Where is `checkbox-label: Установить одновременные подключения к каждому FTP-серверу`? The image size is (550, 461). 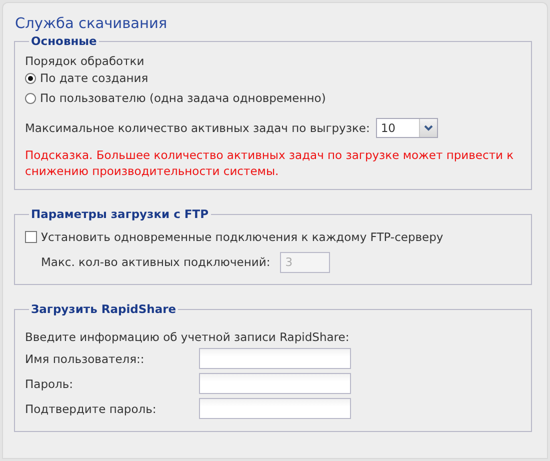 checkbox-label: Установить одновременные подключения к каждому FTP-серверу is located at coordinates (242, 237).